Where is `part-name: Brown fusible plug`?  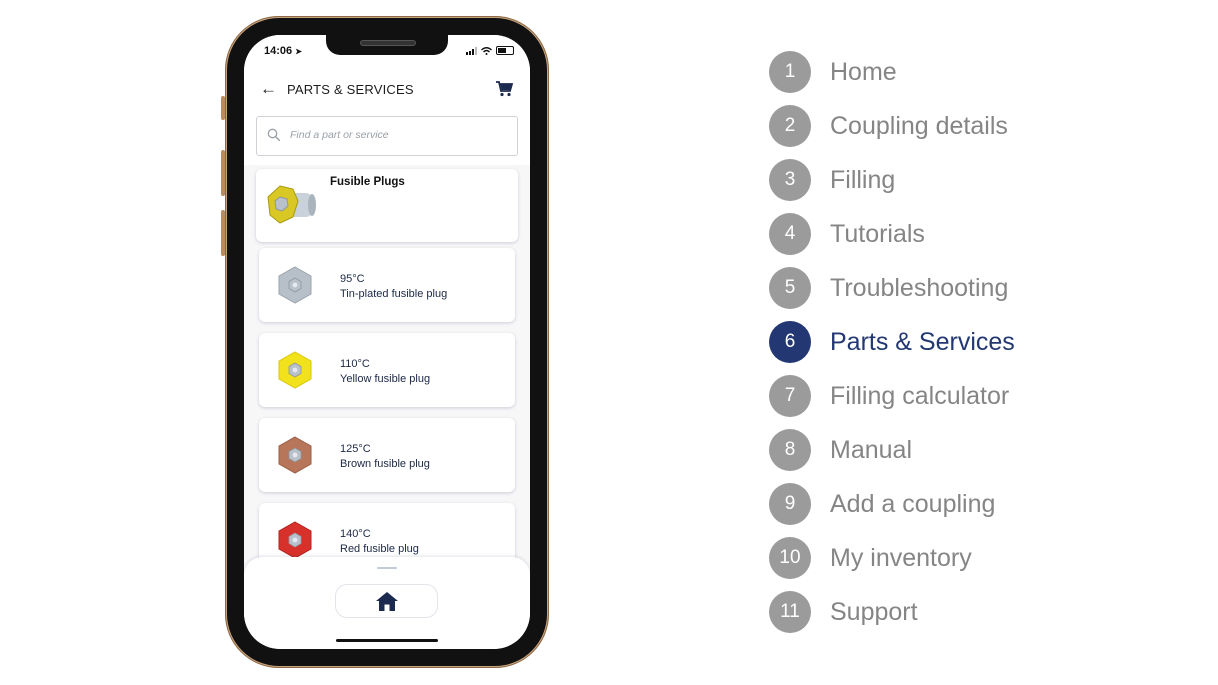
part-name: Brown fusible plug is located at coordinates (385, 464).